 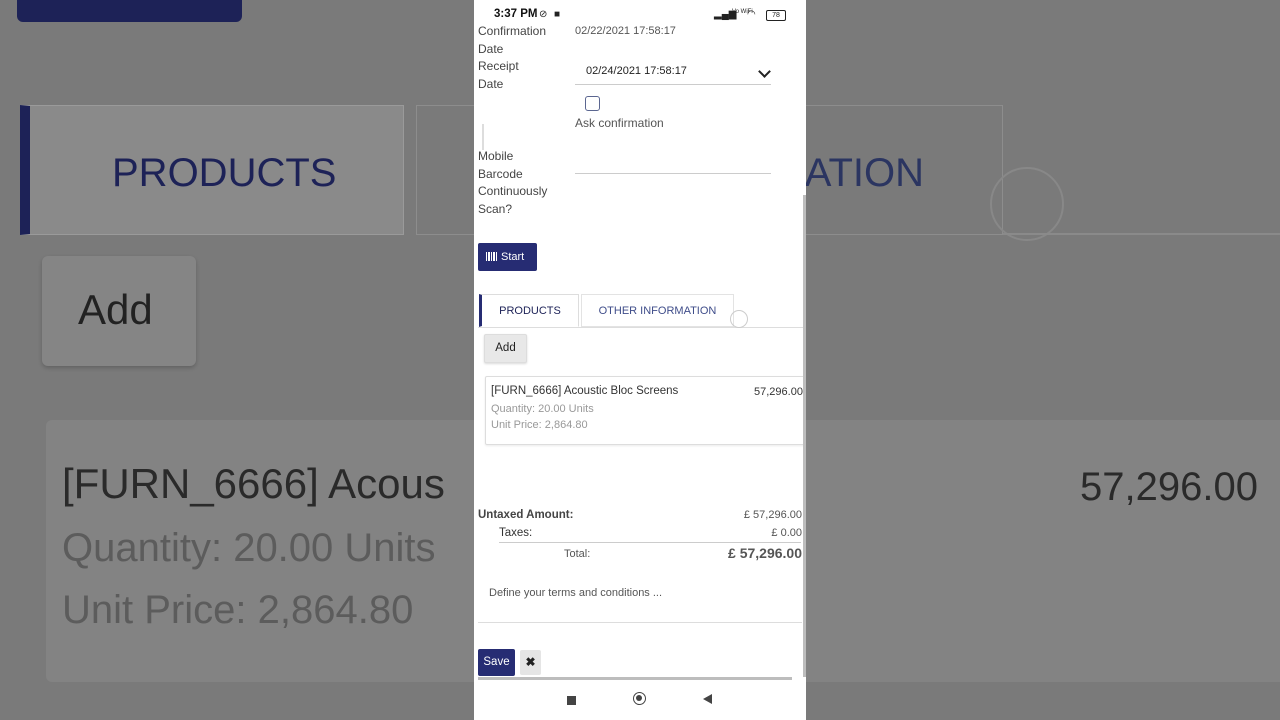 What do you see at coordinates (492, 256) in the screenshot?
I see `barcode-icon` at bounding box center [492, 256].